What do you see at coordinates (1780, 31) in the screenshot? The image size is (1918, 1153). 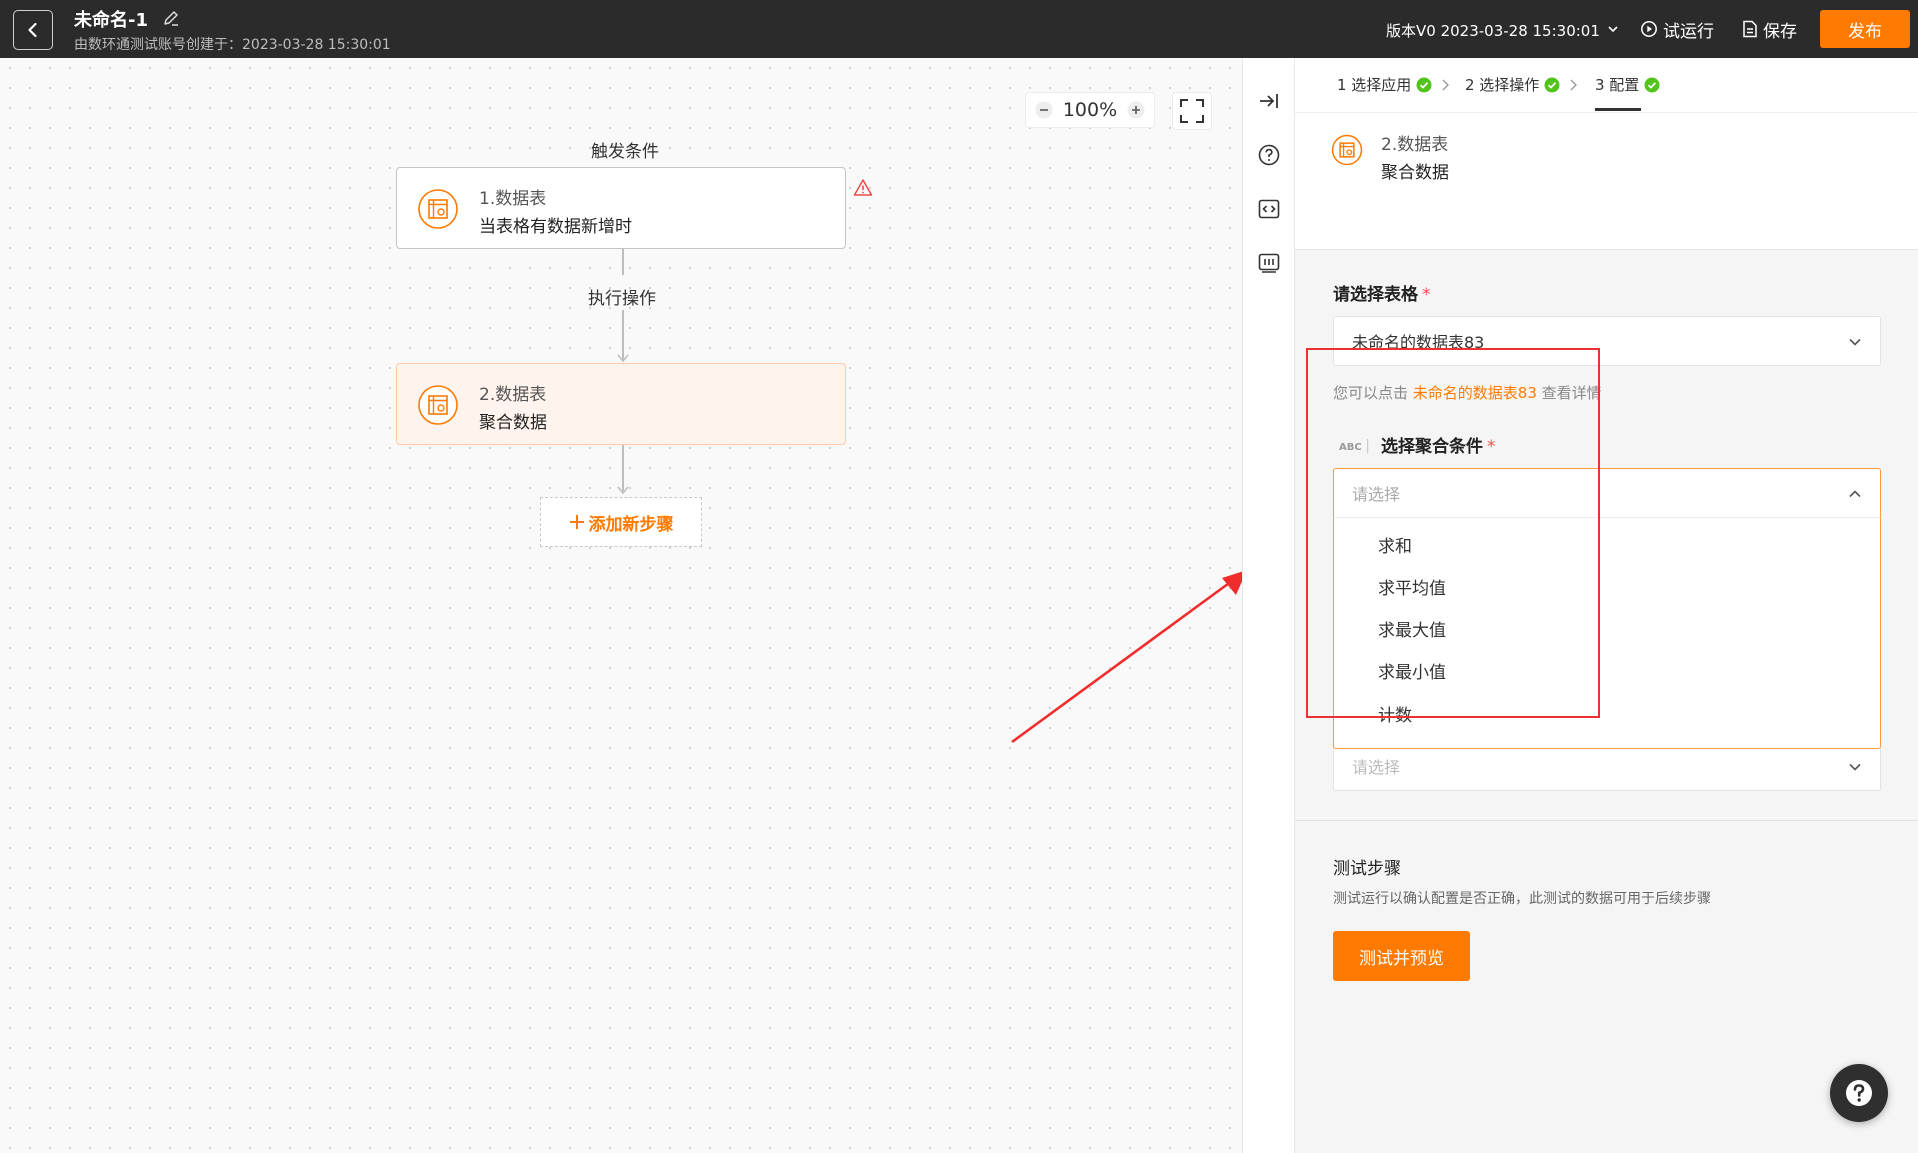 I see `save-label: 保存` at bounding box center [1780, 31].